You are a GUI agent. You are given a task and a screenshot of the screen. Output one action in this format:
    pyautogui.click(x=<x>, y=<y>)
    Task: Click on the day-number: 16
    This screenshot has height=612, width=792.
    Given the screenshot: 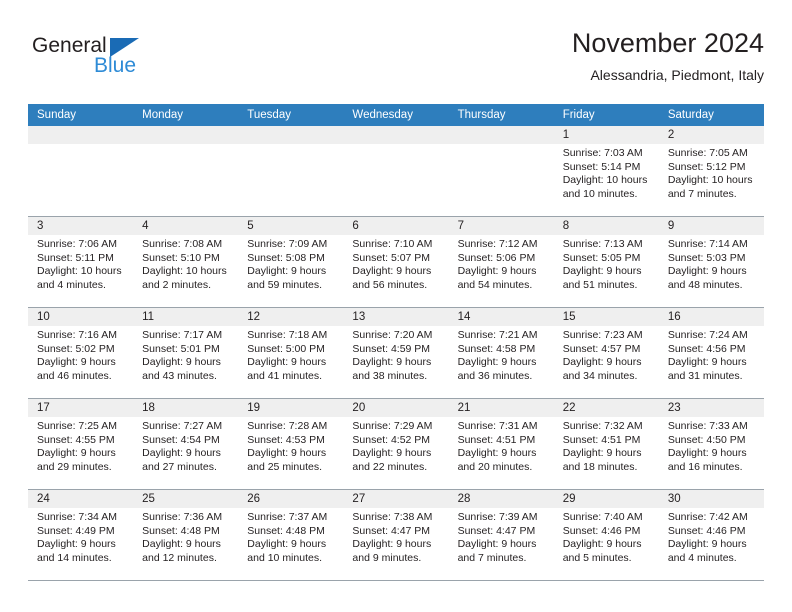 What is the action you would take?
    pyautogui.click(x=711, y=317)
    